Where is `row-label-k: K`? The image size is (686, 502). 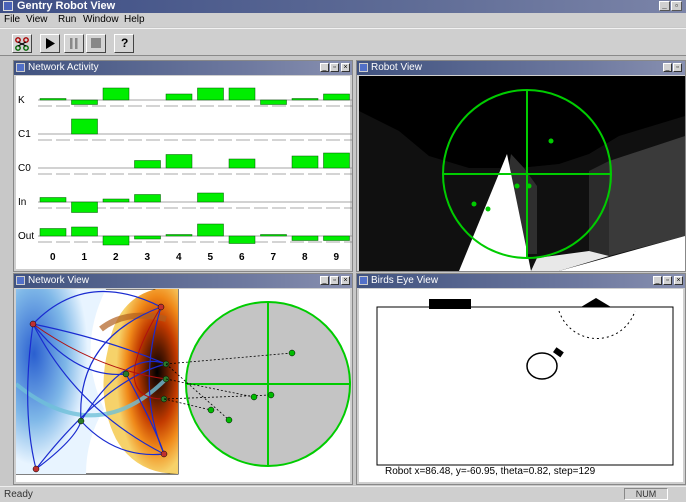
row-label-k: K is located at coordinates (21, 100).